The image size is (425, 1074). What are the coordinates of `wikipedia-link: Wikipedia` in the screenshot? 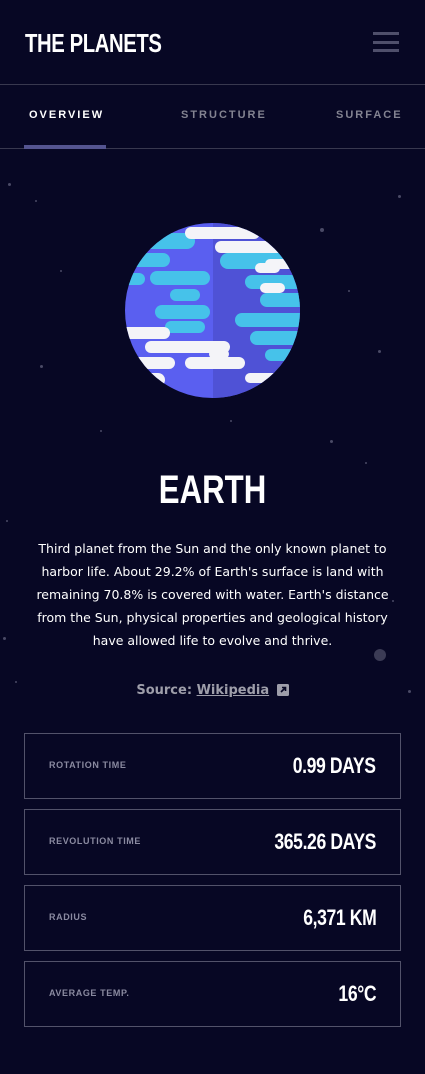 It's located at (233, 690).